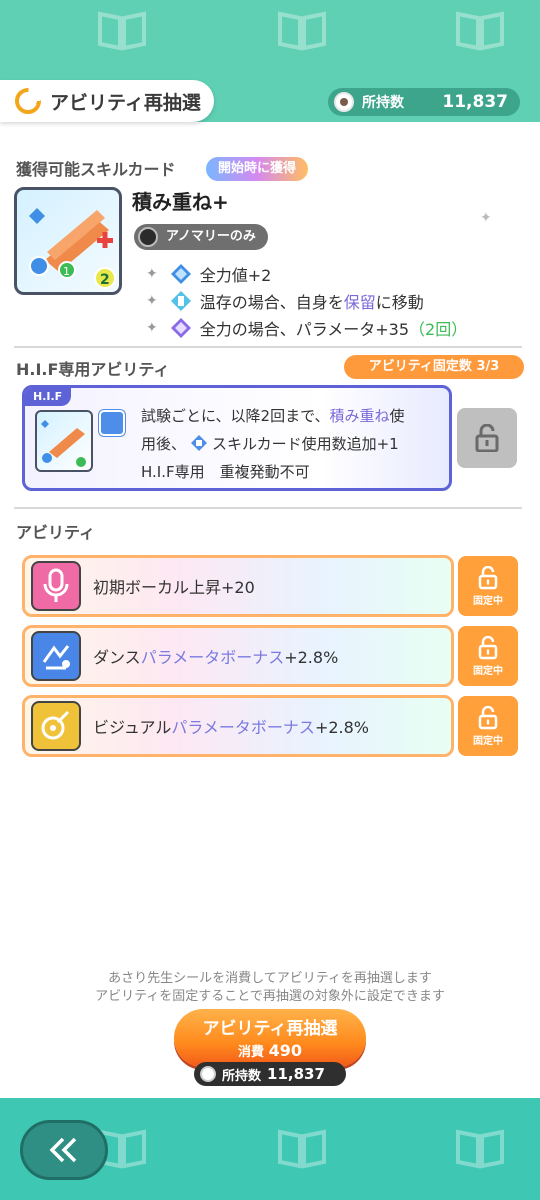 The width and height of the screenshot is (540, 1200). I want to click on fullpower-icon, so click(180, 274).